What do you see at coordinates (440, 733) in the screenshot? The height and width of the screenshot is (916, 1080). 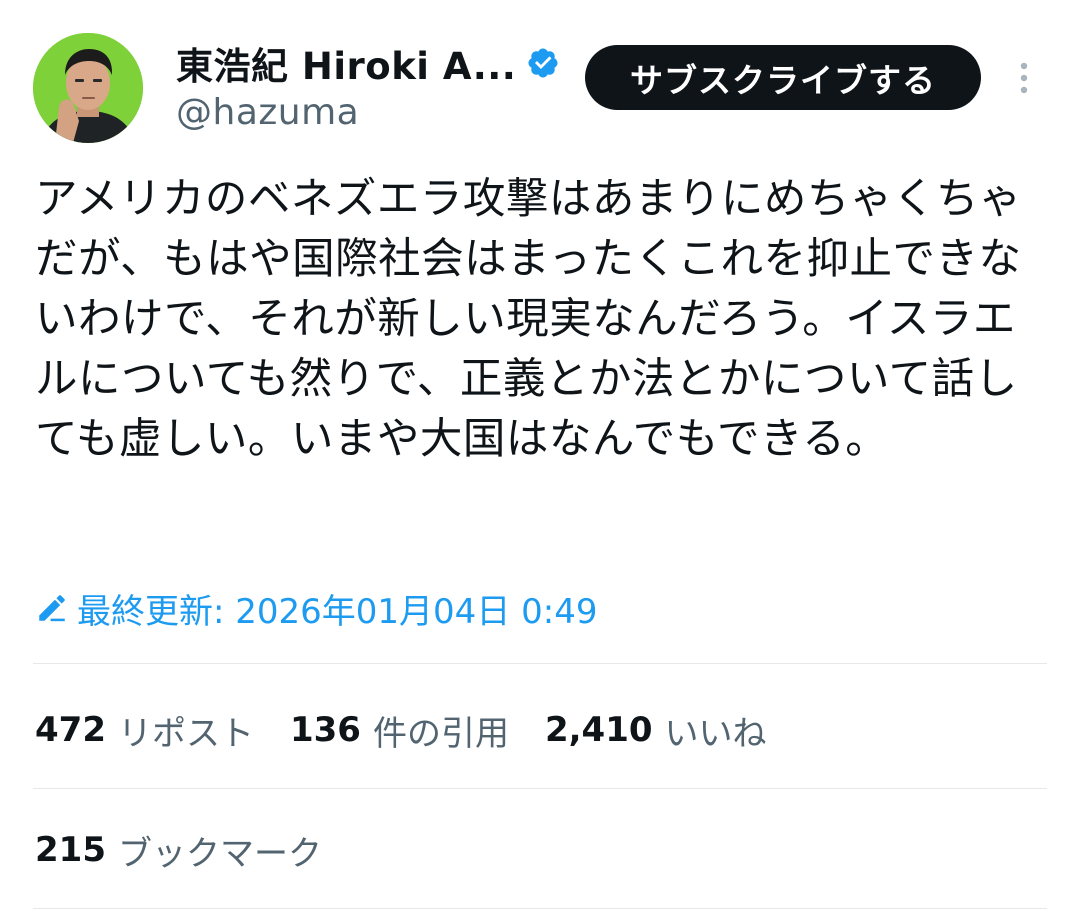 I see `quotes-label: 件の引用` at bounding box center [440, 733].